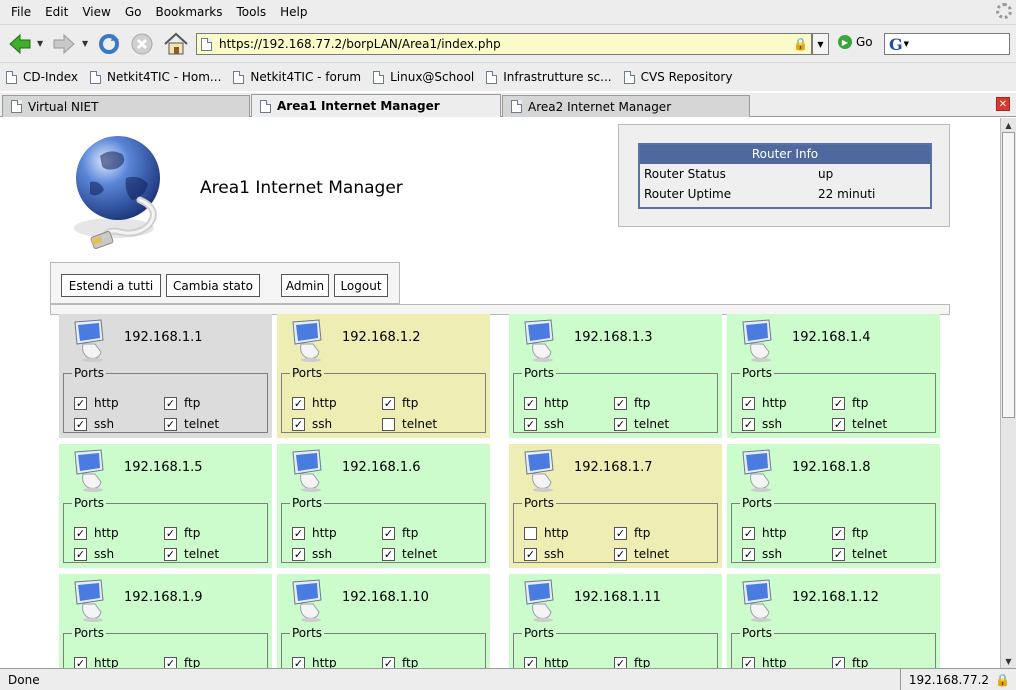 This screenshot has height=690, width=1016. I want to click on scroll-down-button: ▼, so click(1008, 661).